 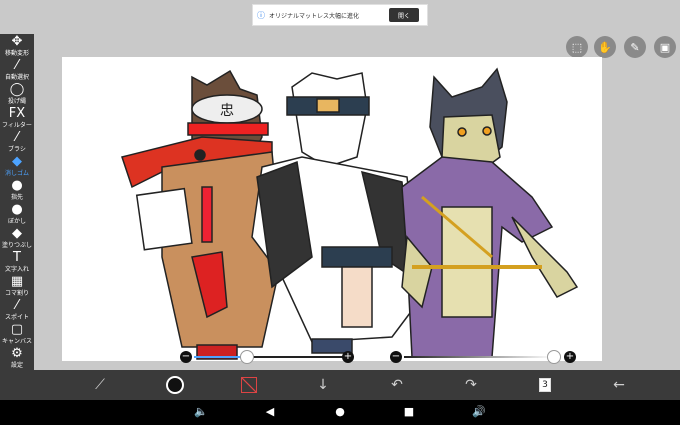 What do you see at coordinates (17, 353) in the screenshot?
I see `gear-icon: ⚙` at bounding box center [17, 353].